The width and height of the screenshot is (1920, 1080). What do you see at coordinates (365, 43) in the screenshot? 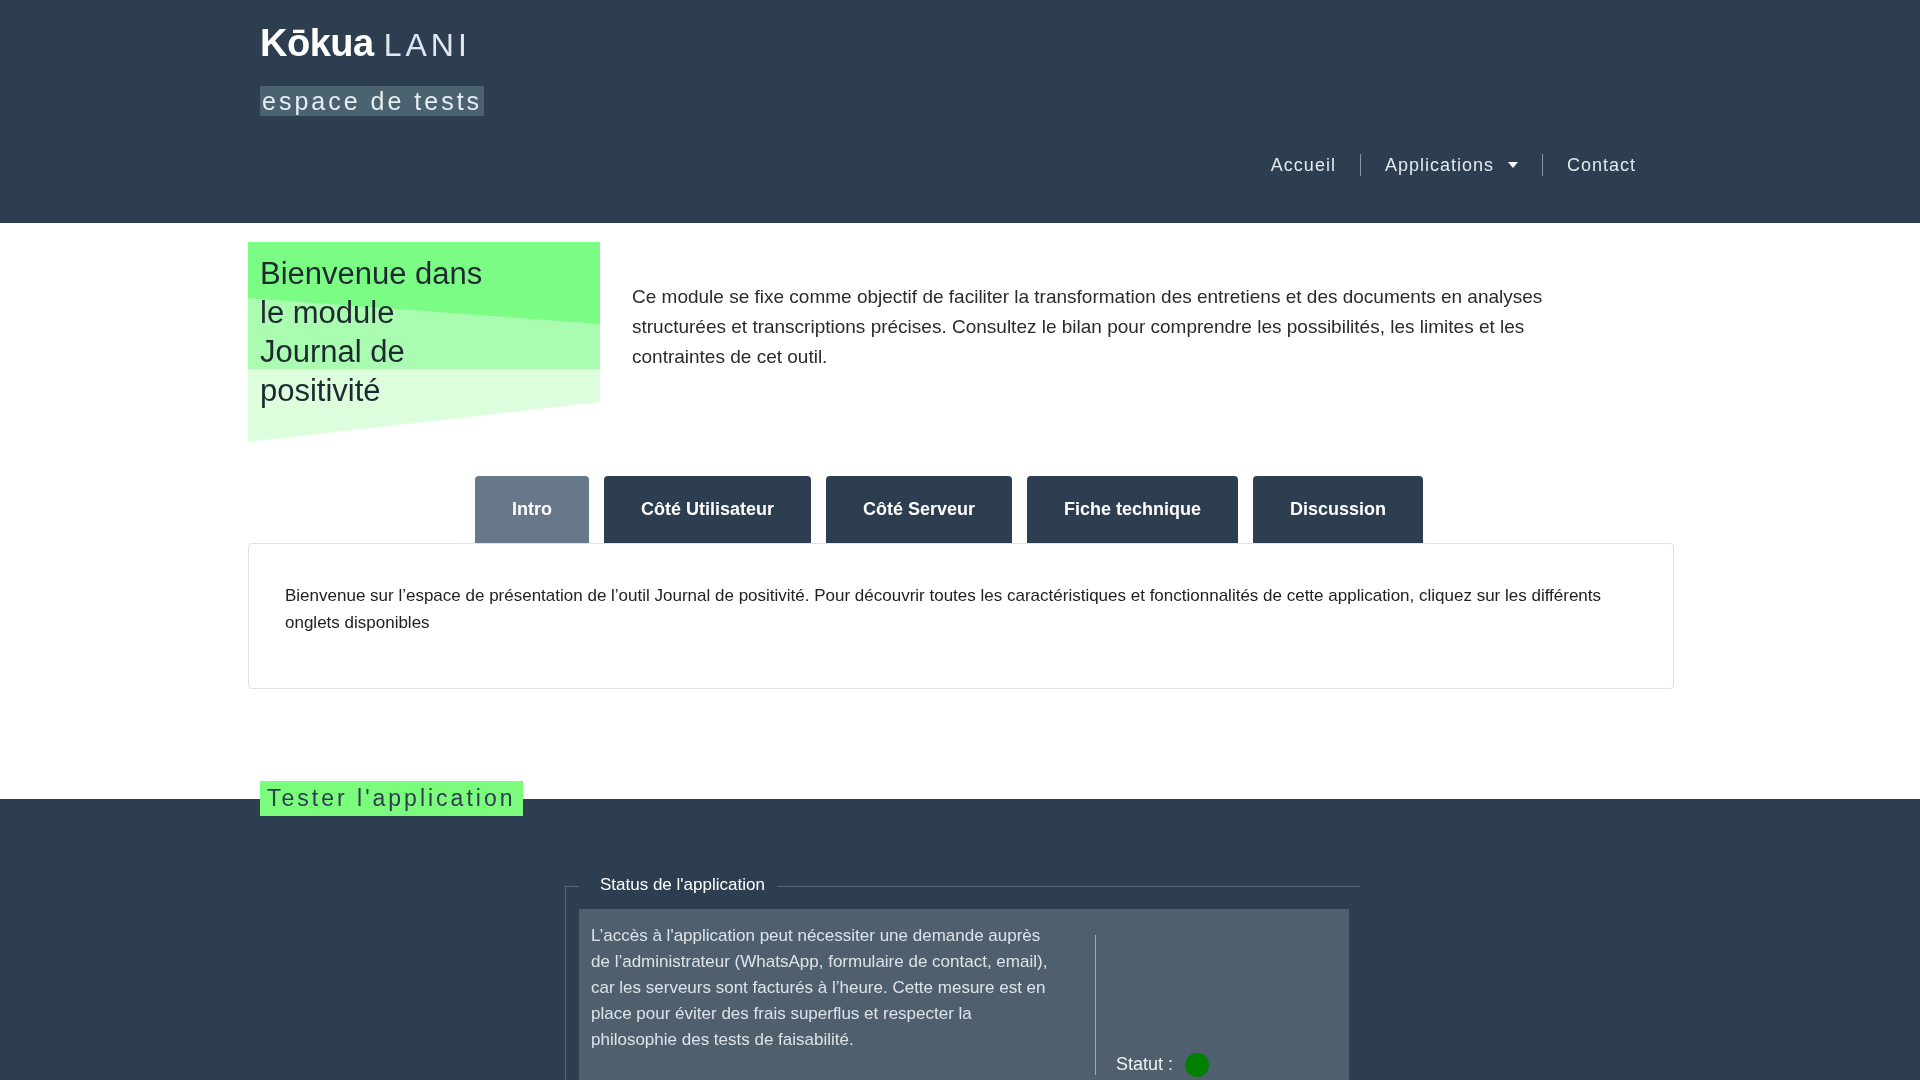
I see `site-logo: Kōkua LANI` at bounding box center [365, 43].